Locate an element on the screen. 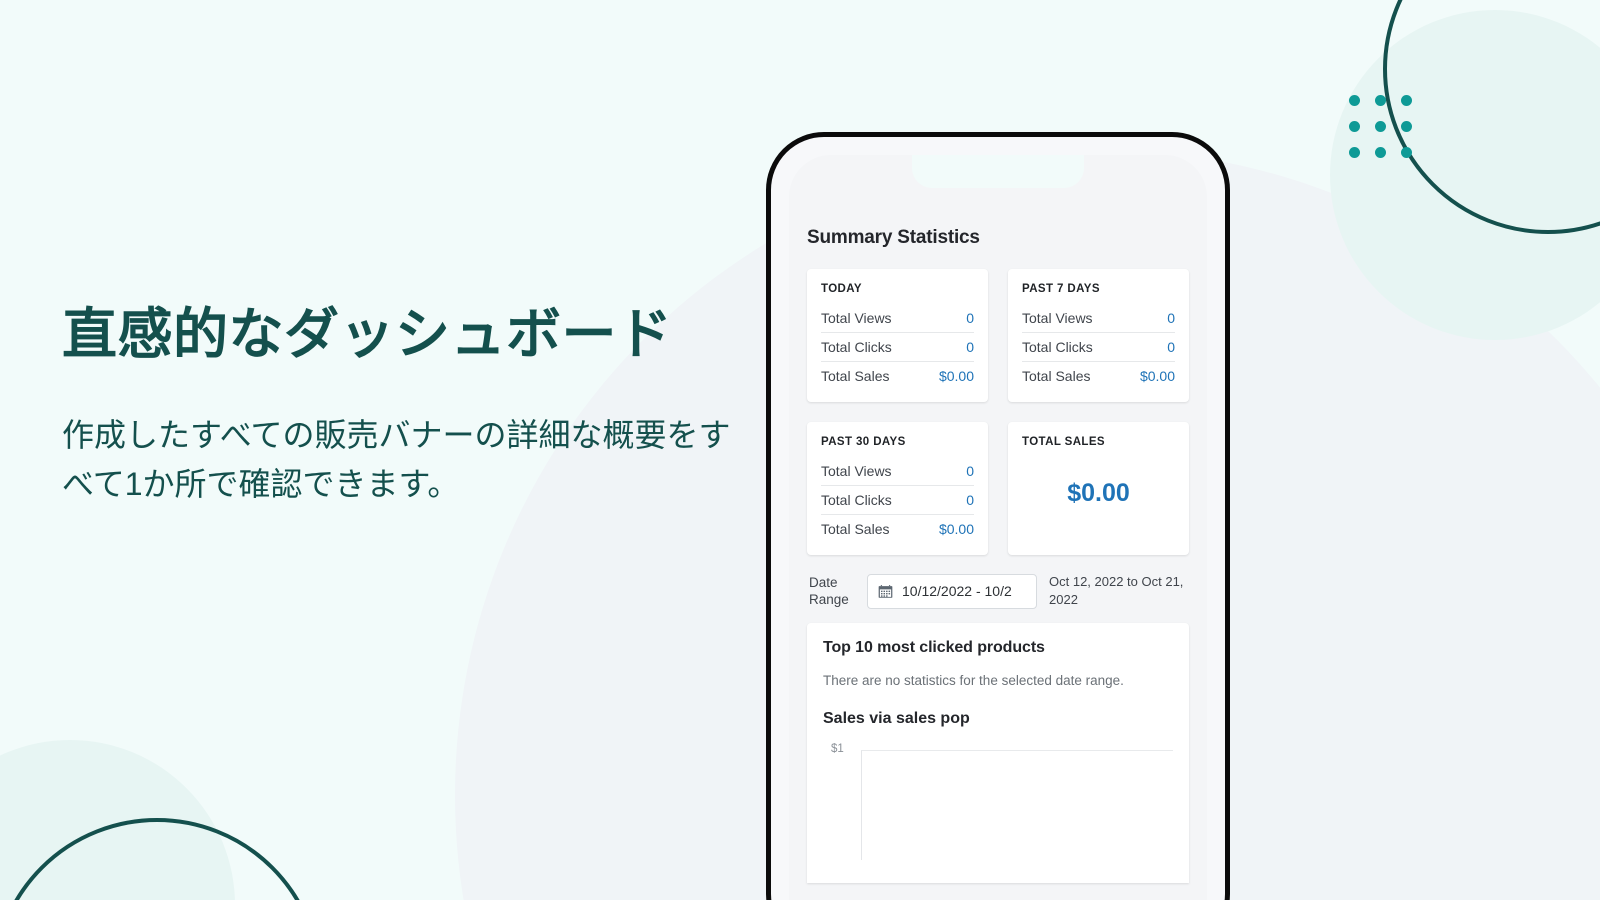 The height and width of the screenshot is (900, 1600). chart-plot-area is located at coordinates (1017, 805).